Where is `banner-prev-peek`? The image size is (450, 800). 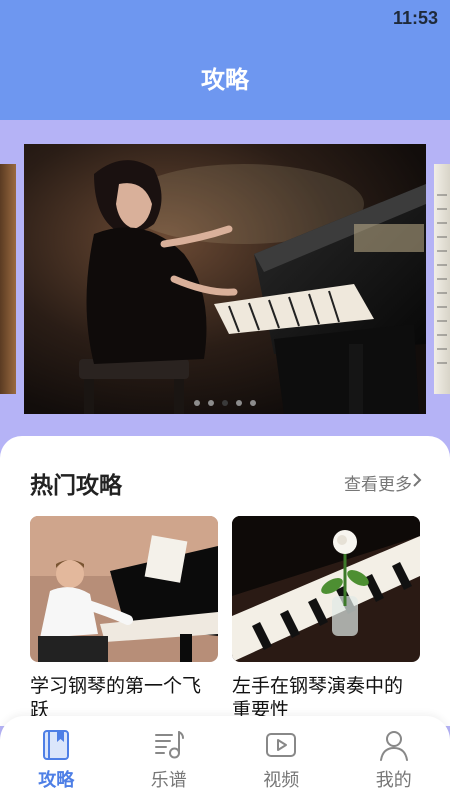
banner-prev-peek is located at coordinates (8, 279).